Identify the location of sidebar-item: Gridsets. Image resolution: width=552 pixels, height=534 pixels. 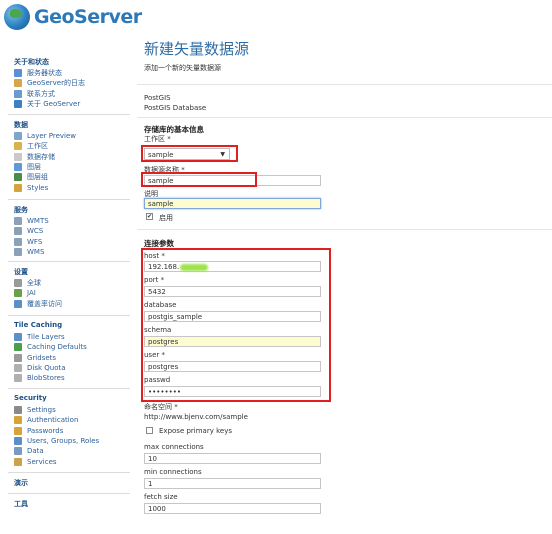
(35, 358).